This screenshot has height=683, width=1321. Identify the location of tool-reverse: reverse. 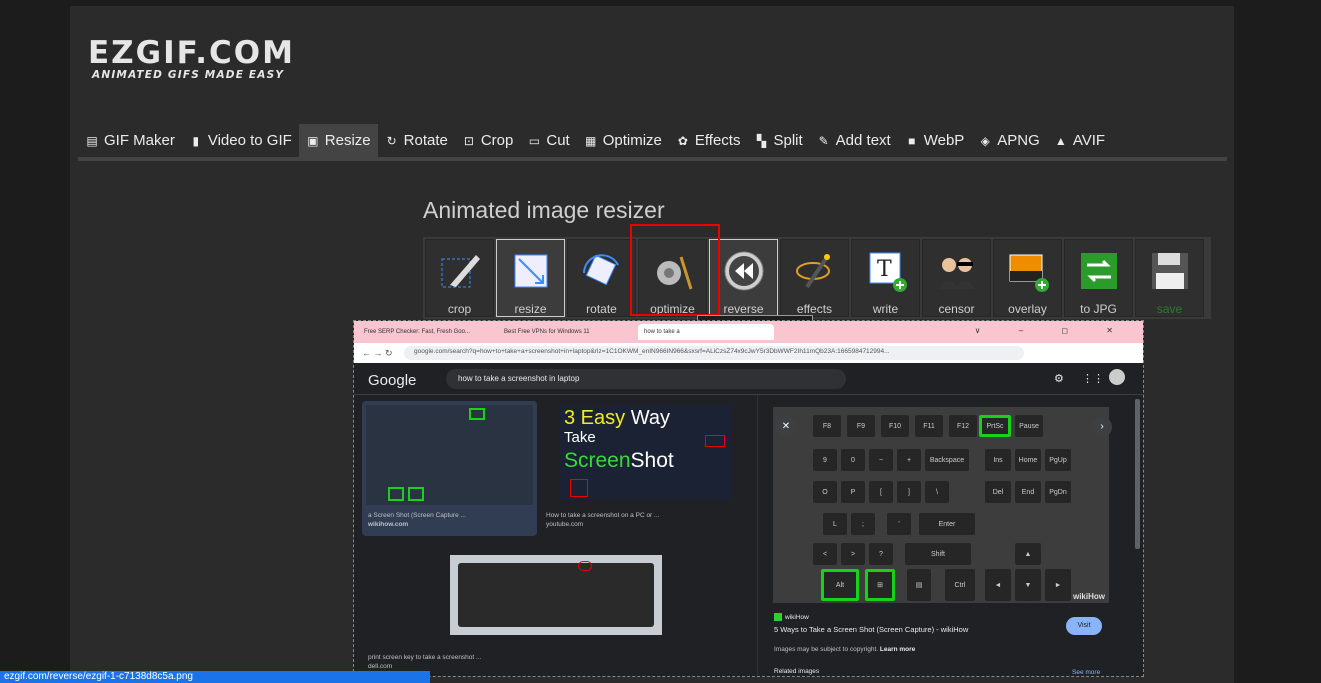
(743, 278).